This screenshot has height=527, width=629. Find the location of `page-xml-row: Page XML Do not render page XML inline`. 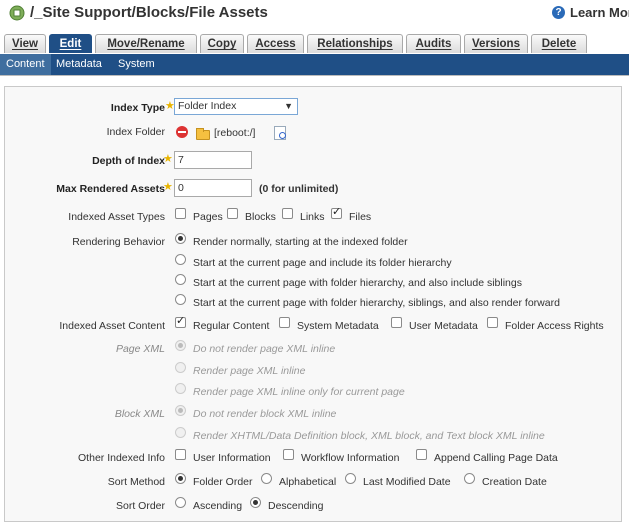

page-xml-row: Page XML Do not render page XML inline is located at coordinates (314, 349).